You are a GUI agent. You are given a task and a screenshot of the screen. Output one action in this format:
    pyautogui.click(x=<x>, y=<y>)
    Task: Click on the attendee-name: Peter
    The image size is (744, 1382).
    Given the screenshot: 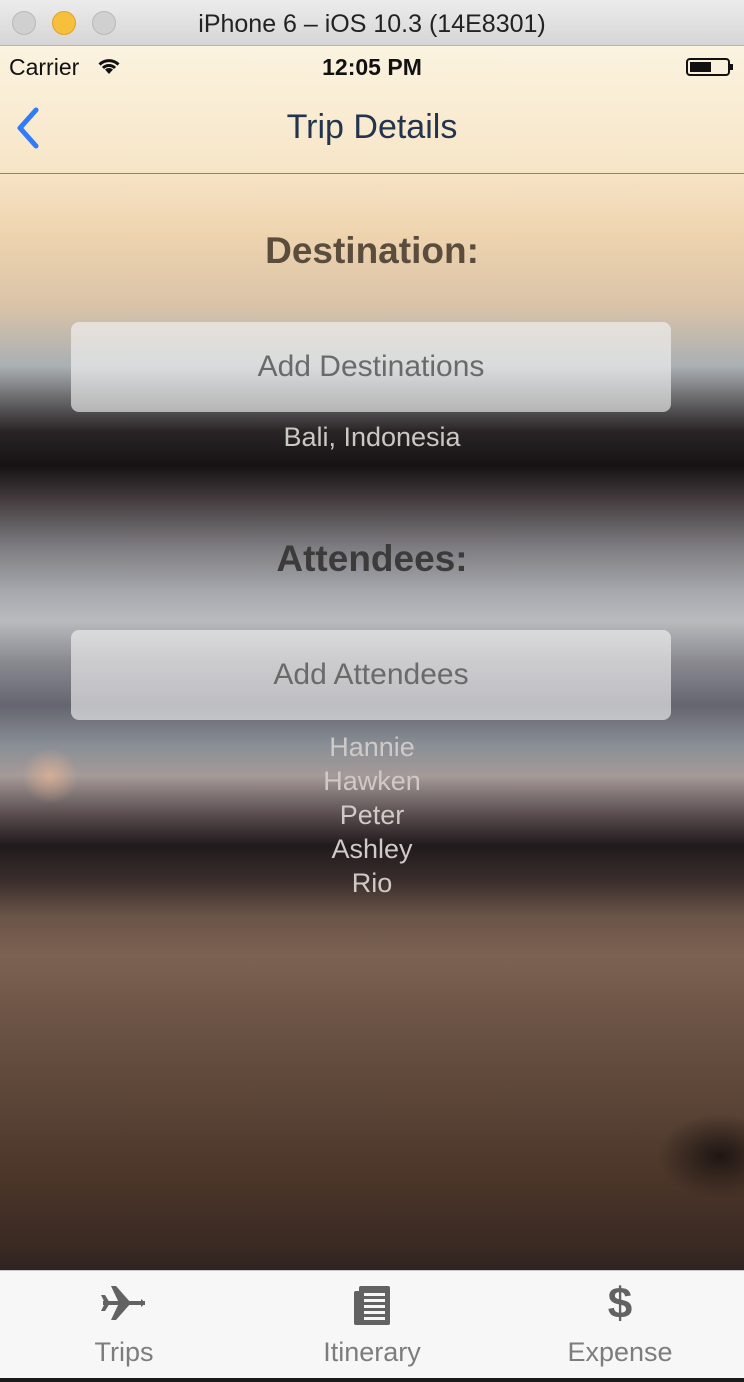 What is the action you would take?
    pyautogui.click(x=372, y=815)
    